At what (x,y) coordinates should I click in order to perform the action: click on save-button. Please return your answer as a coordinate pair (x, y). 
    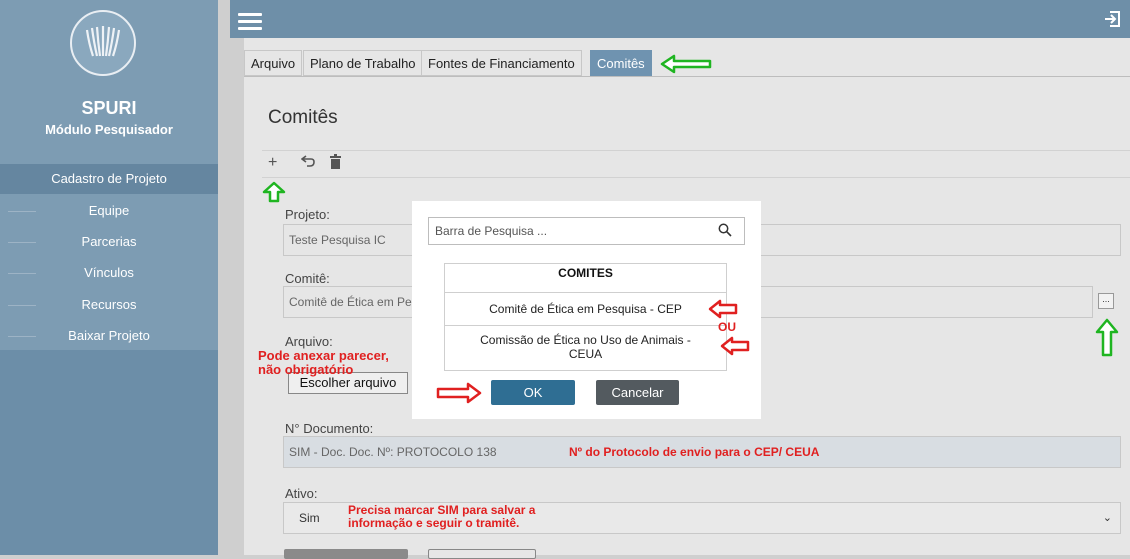
    Looking at the image, I should click on (346, 554).